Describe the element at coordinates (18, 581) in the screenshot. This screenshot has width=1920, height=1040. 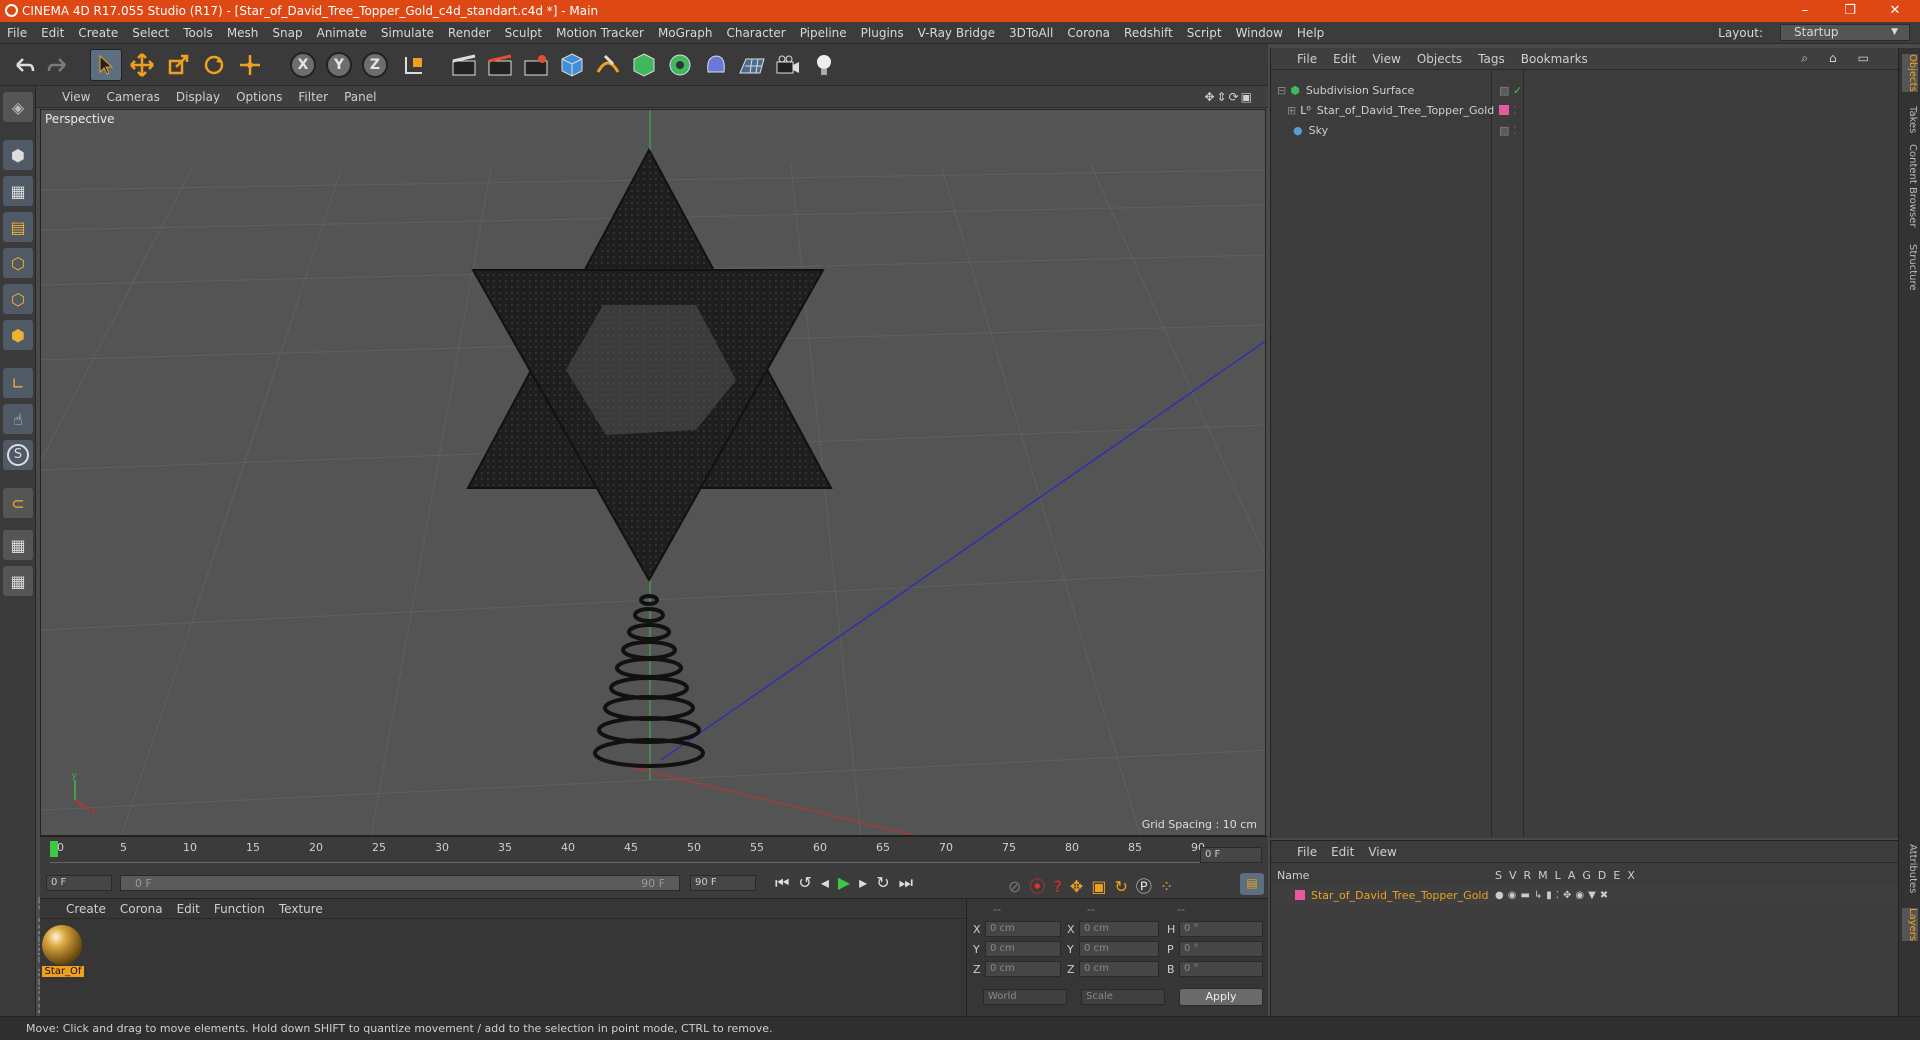
I see `locked-workplane-button: ▦` at that location.